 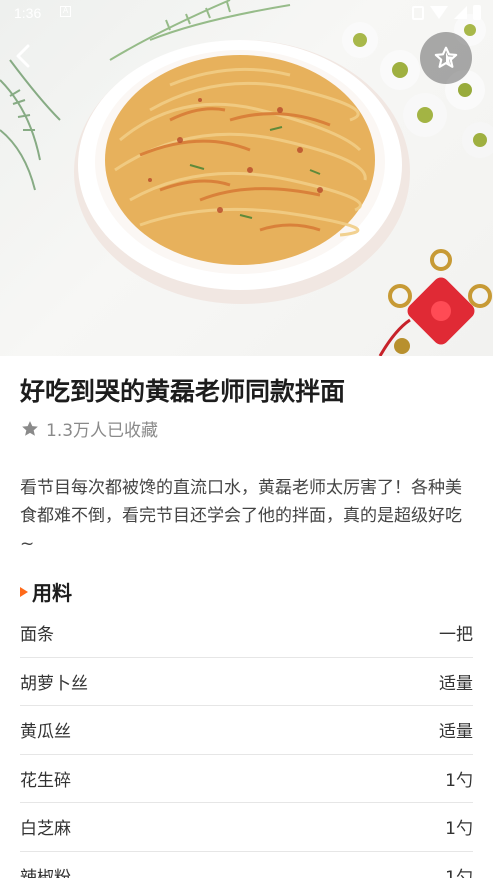 What do you see at coordinates (246, 633) in the screenshot?
I see `ingredient-row: 面条 一把` at bounding box center [246, 633].